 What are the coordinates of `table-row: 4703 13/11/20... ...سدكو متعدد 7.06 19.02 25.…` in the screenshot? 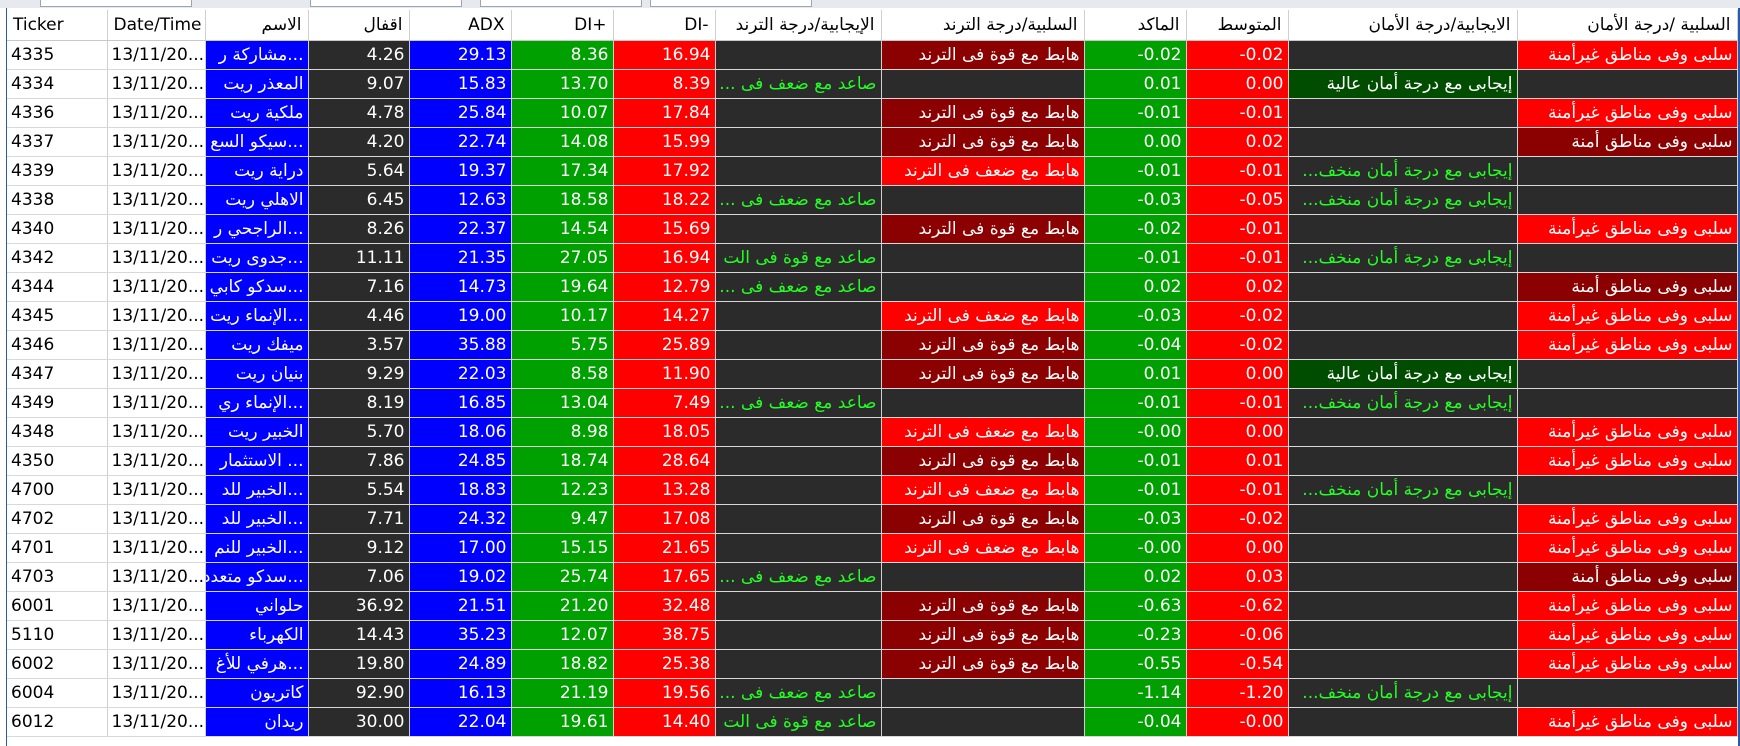 It's located at (872, 577).